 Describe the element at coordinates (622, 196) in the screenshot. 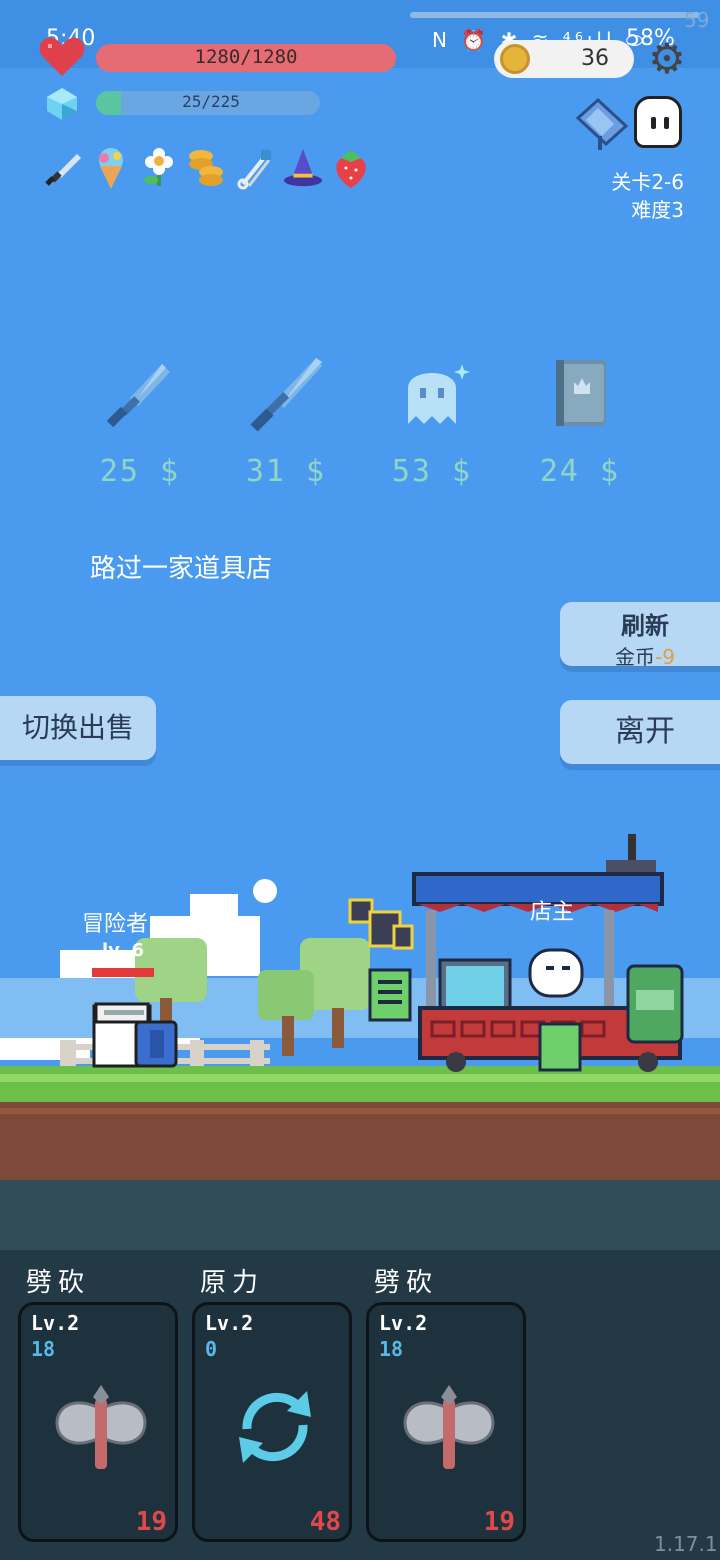

I see `stage-info: 关卡2-6 难度3` at that location.